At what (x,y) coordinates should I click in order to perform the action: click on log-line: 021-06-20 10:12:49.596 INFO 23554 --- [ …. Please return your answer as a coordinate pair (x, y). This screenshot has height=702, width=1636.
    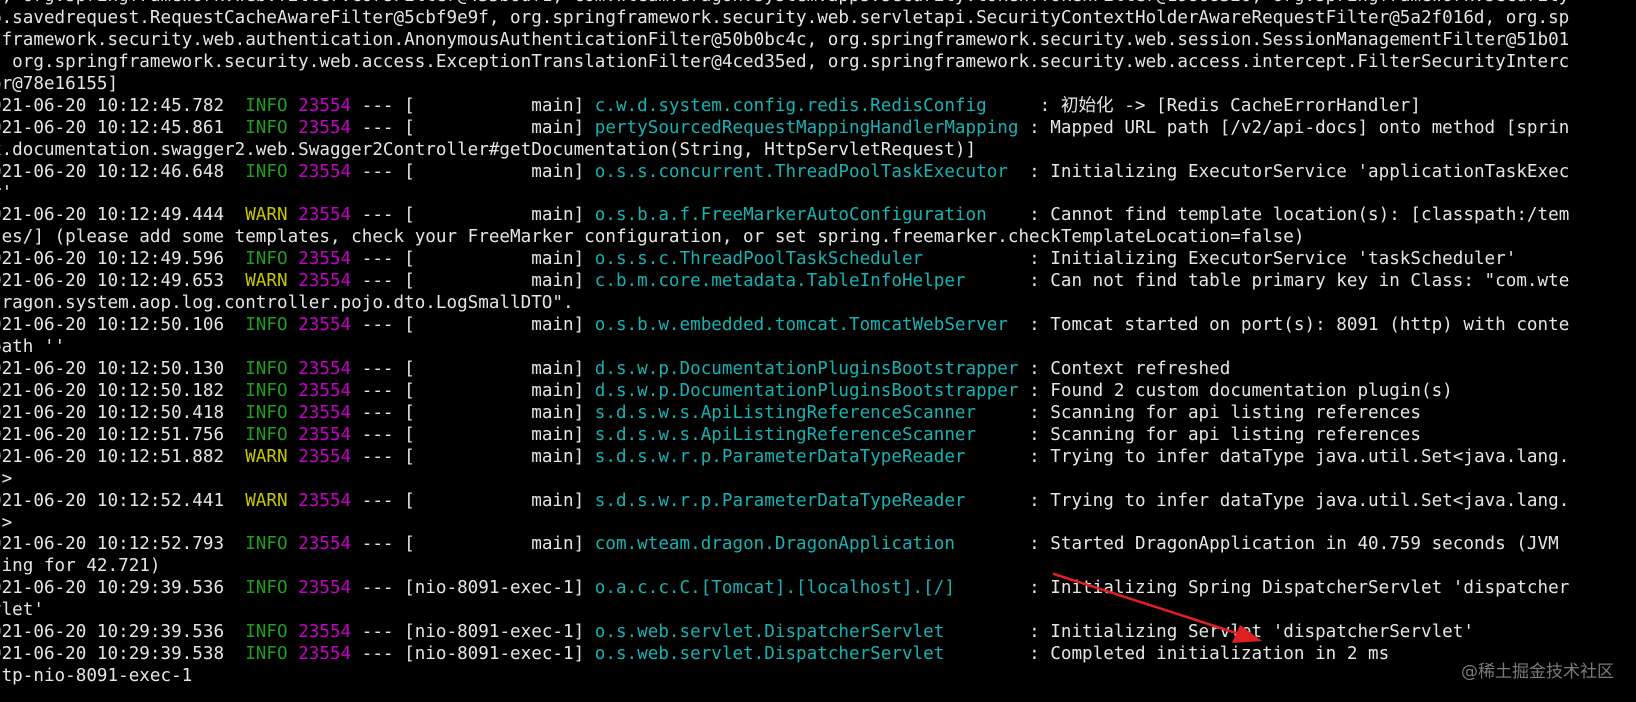
    Looking at the image, I should click on (818, 260).